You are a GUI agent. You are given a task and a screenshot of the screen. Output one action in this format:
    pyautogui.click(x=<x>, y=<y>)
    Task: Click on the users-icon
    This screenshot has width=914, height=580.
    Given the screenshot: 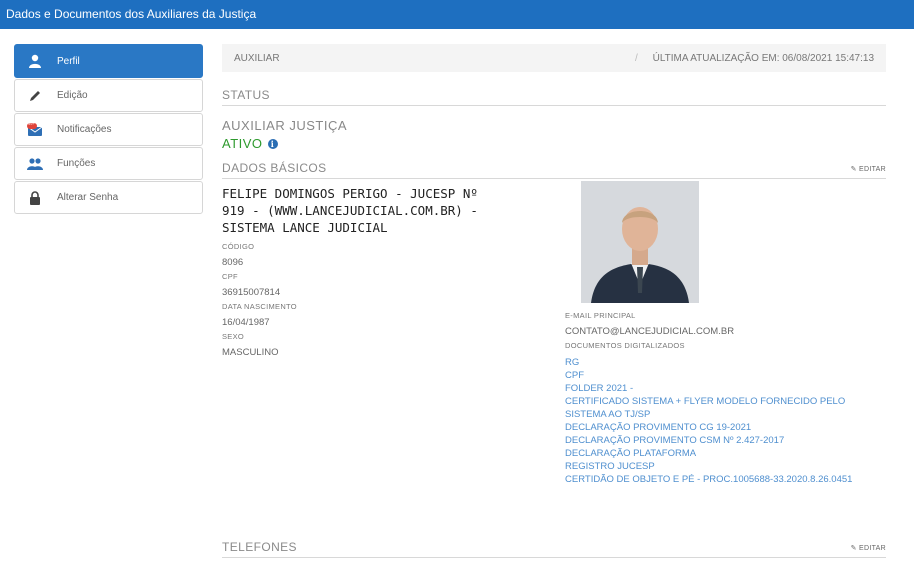 What is the action you would take?
    pyautogui.click(x=35, y=164)
    